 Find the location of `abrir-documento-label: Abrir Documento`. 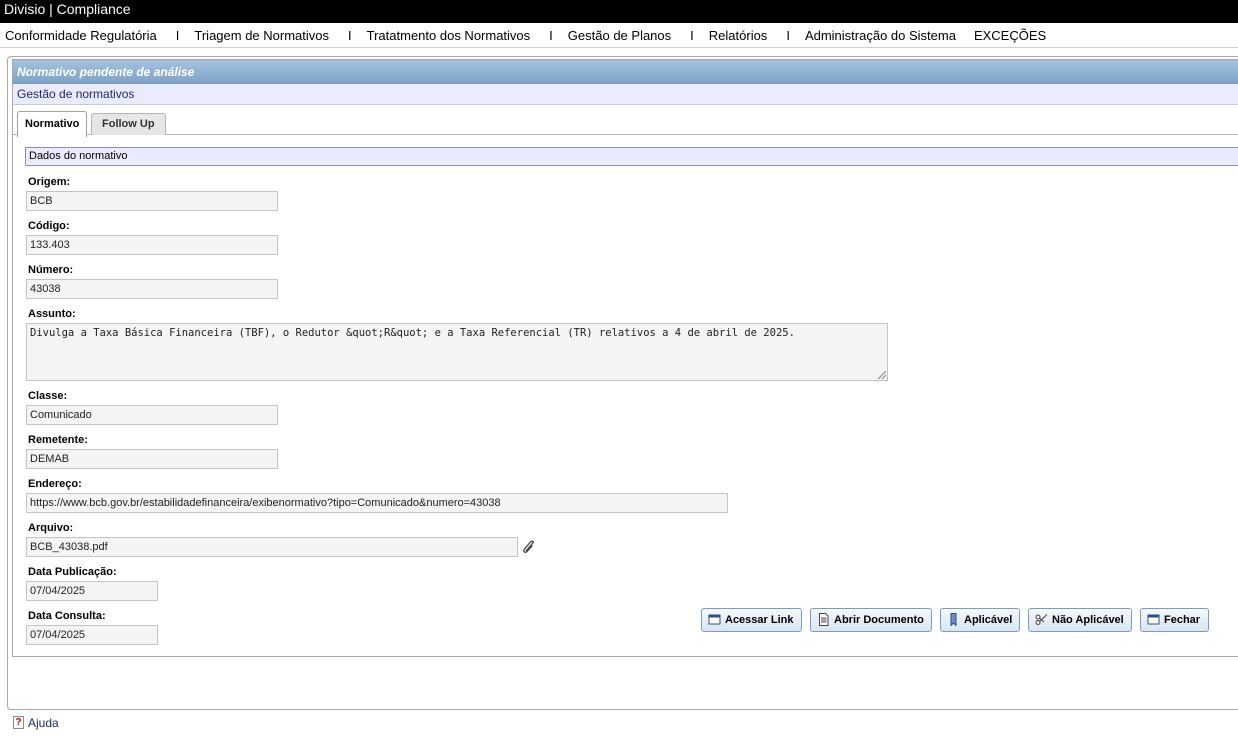

abrir-documento-label: Abrir Documento is located at coordinates (879, 620).